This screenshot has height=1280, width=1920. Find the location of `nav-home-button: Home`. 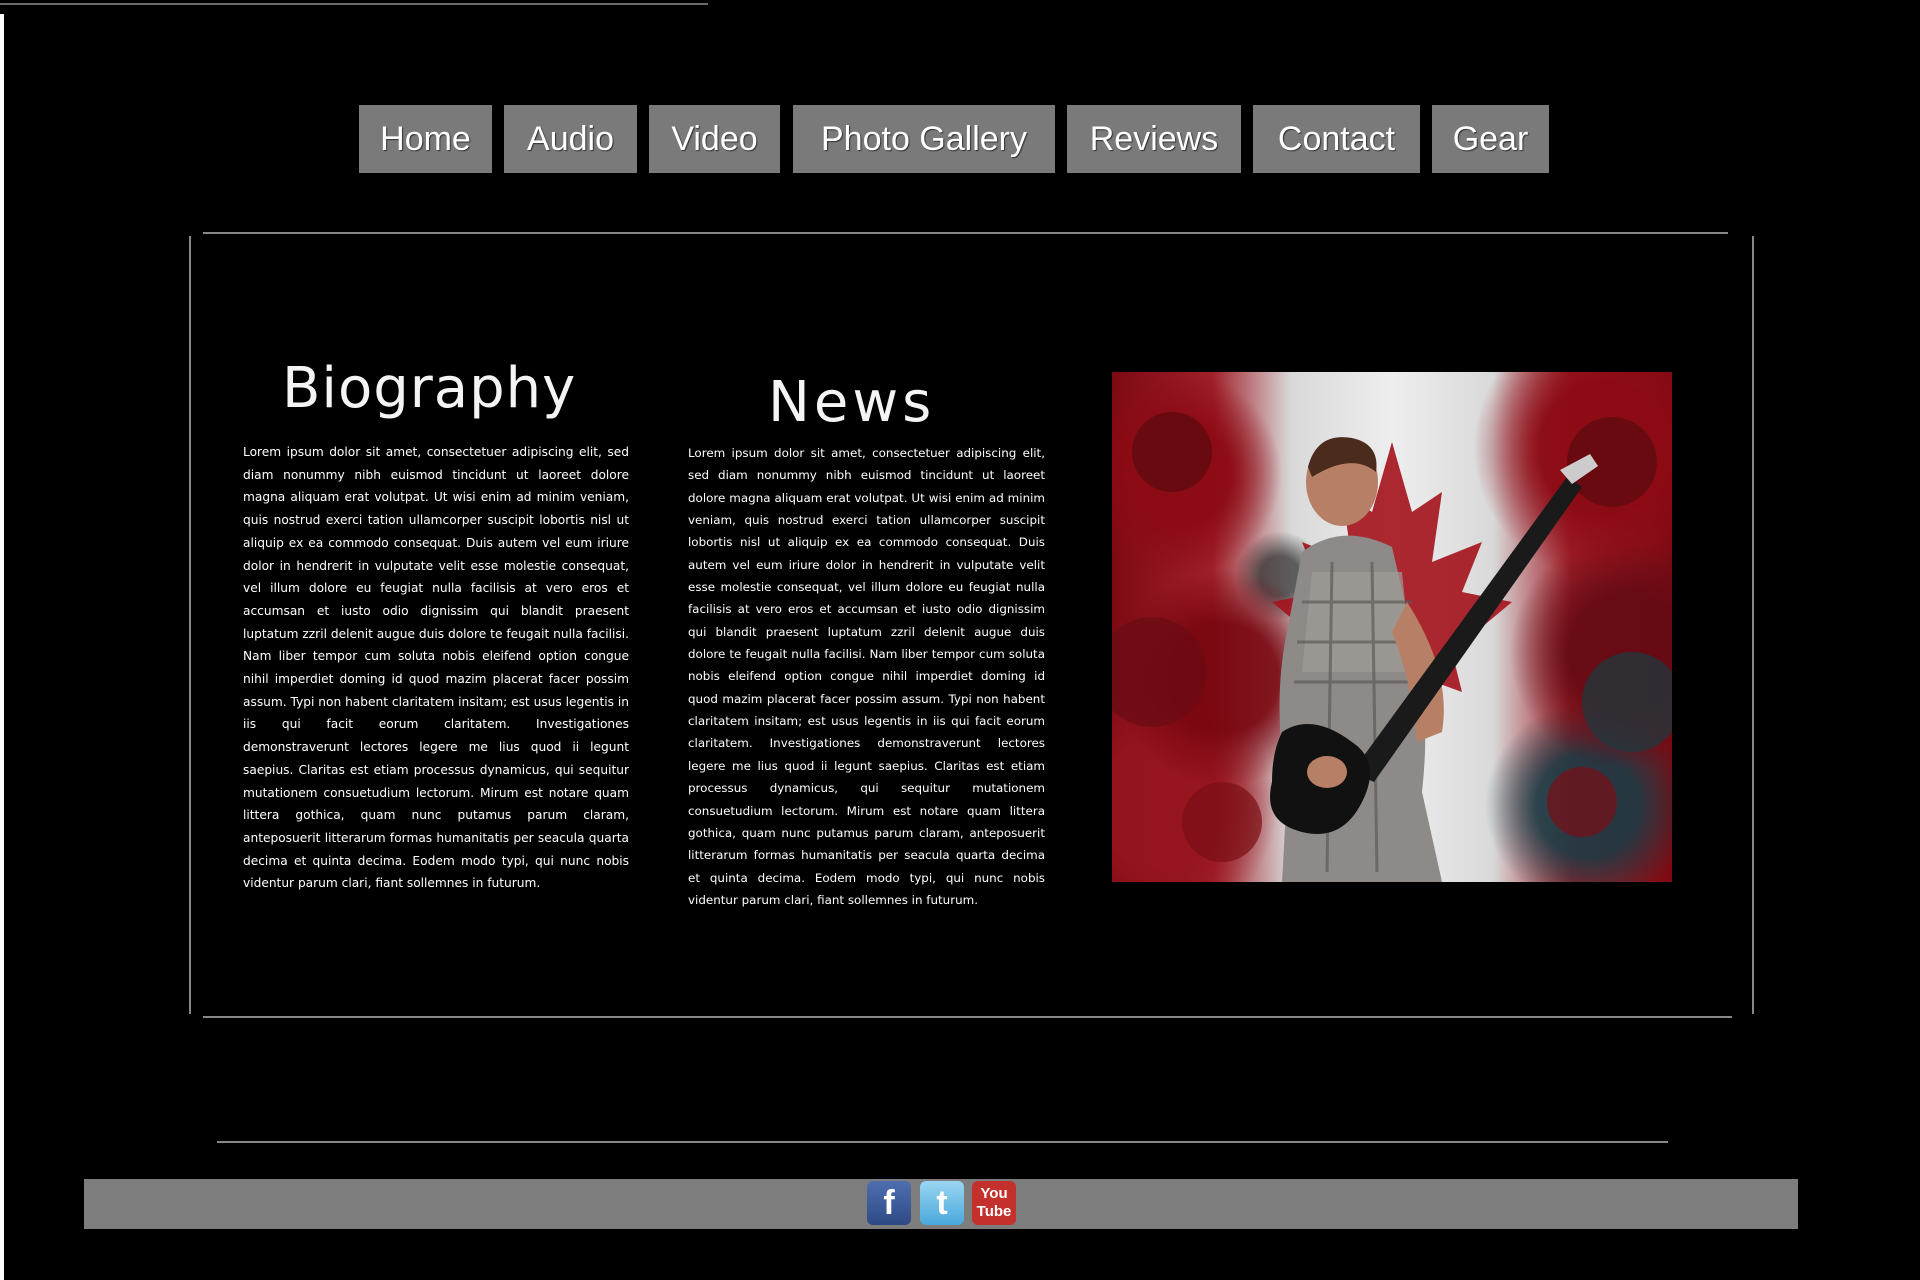

nav-home-button: Home is located at coordinates (425, 139).